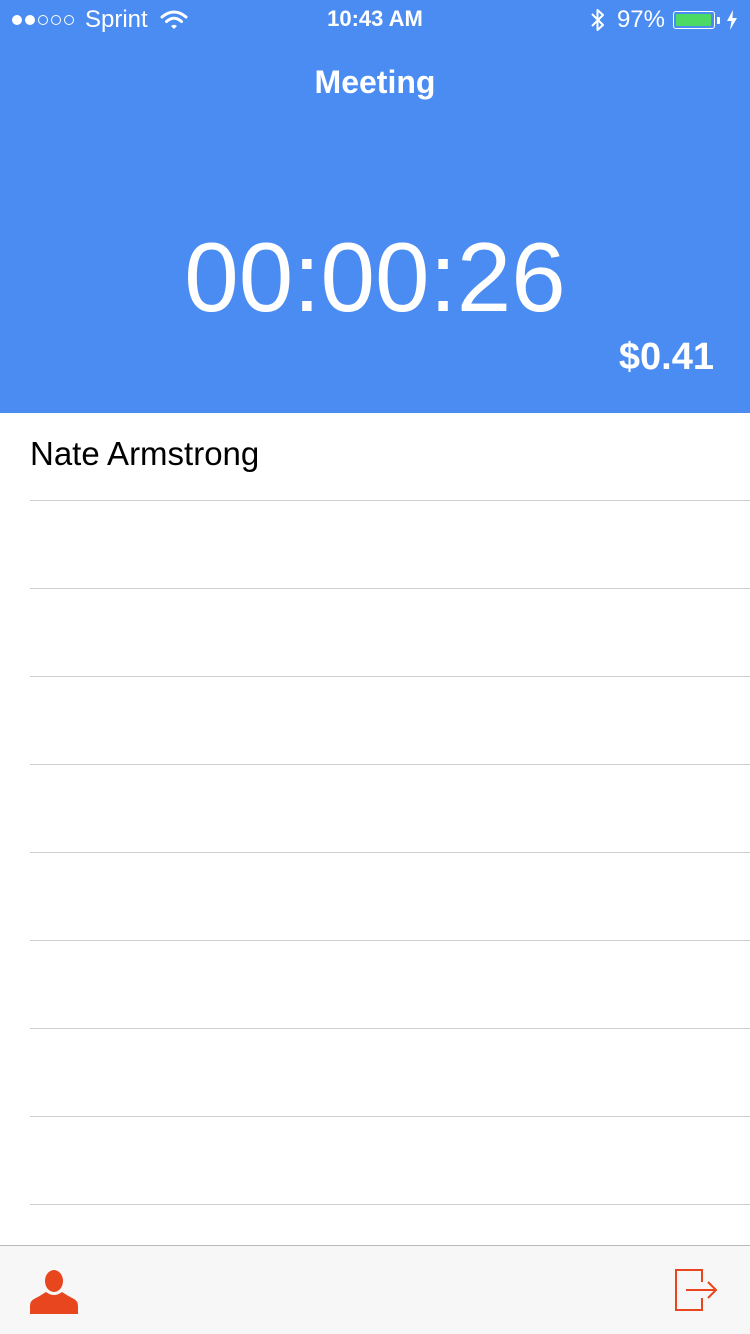 This screenshot has width=750, height=1334. Describe the element at coordinates (666, 357) in the screenshot. I see `meeting-cost: $0.41` at that location.